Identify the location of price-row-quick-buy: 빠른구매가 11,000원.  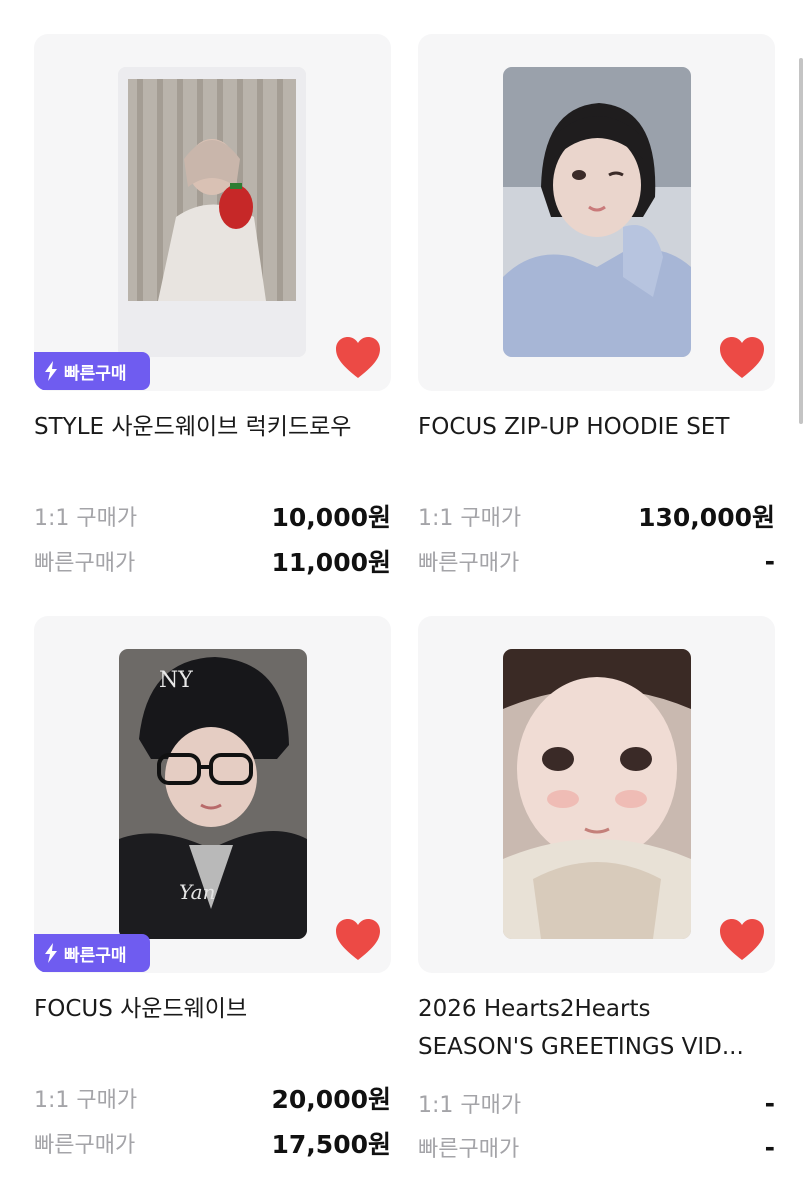
(212, 561).